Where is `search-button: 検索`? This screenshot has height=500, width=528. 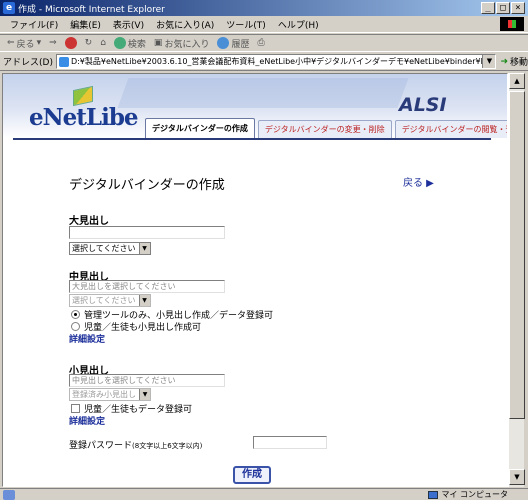
search-button: 検索 is located at coordinates (130, 43).